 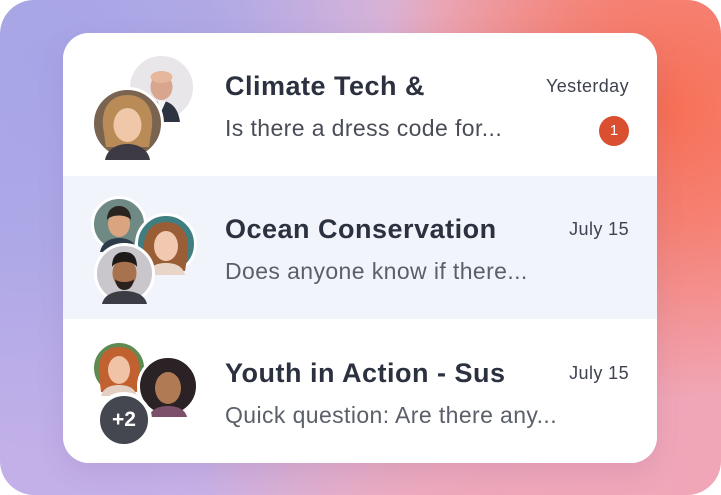 I want to click on conversation-time: Yesterday, so click(x=587, y=86).